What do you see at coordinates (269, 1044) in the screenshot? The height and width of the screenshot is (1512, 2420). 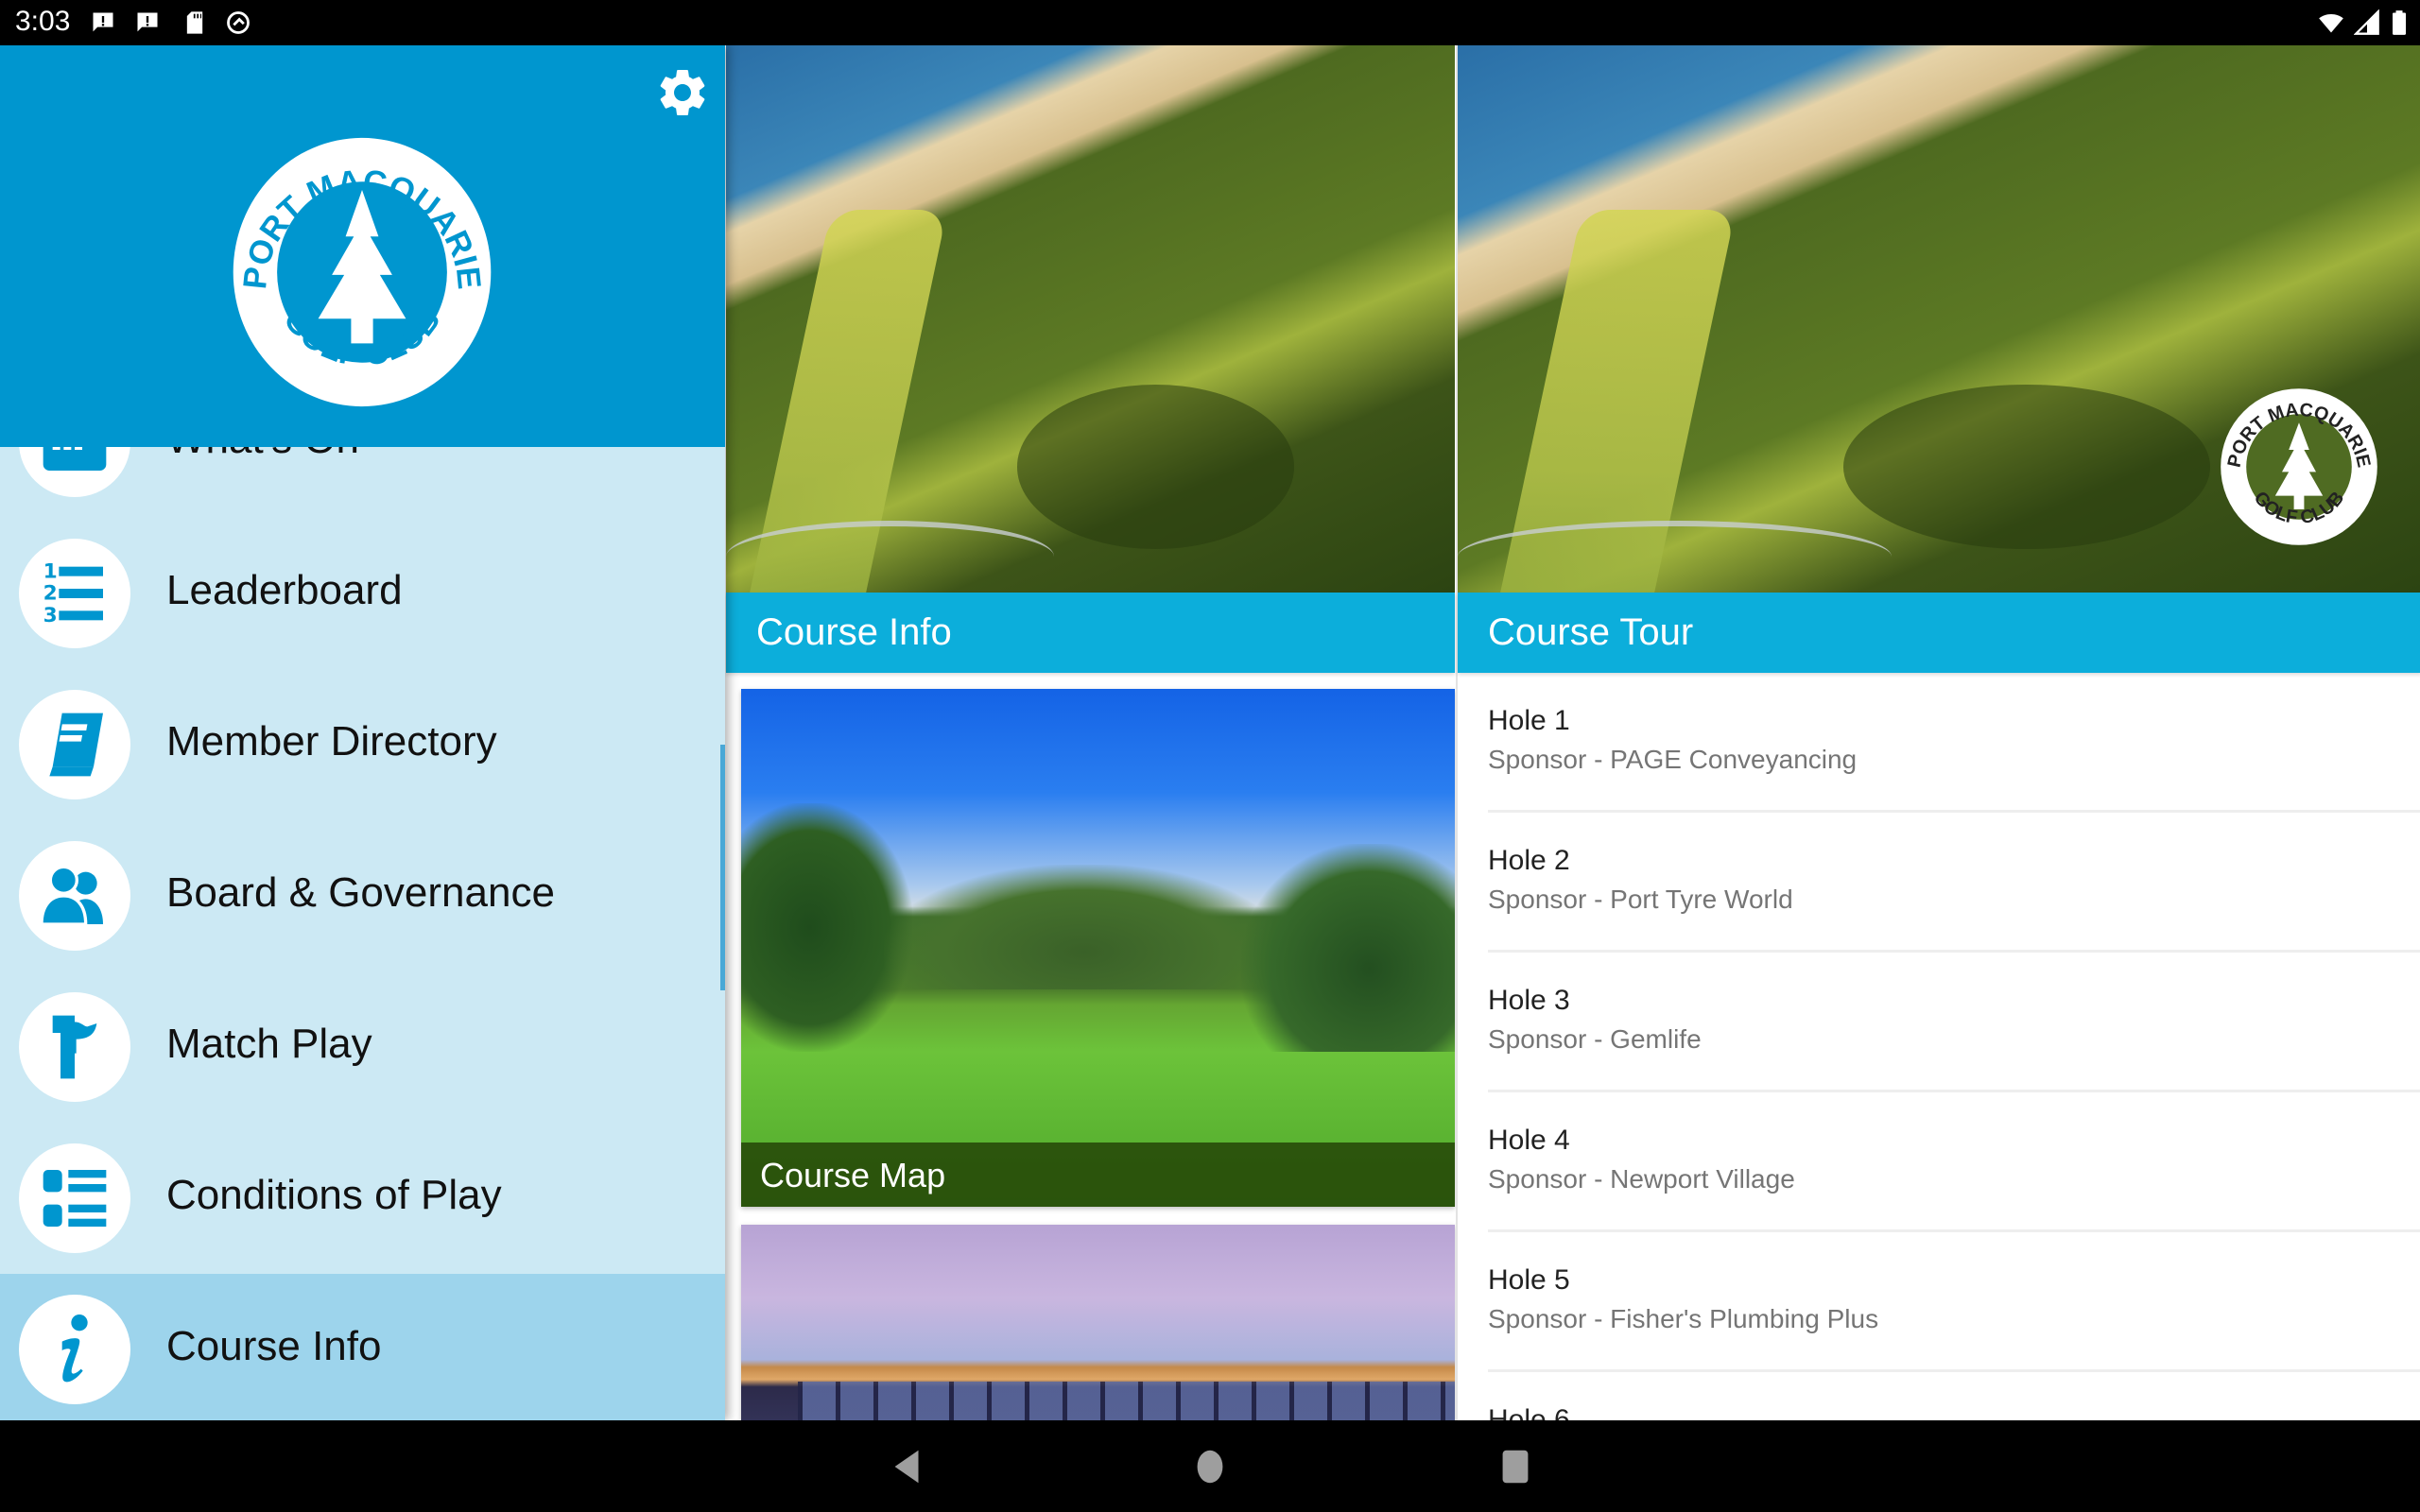 I see `menu-label: Match Play` at bounding box center [269, 1044].